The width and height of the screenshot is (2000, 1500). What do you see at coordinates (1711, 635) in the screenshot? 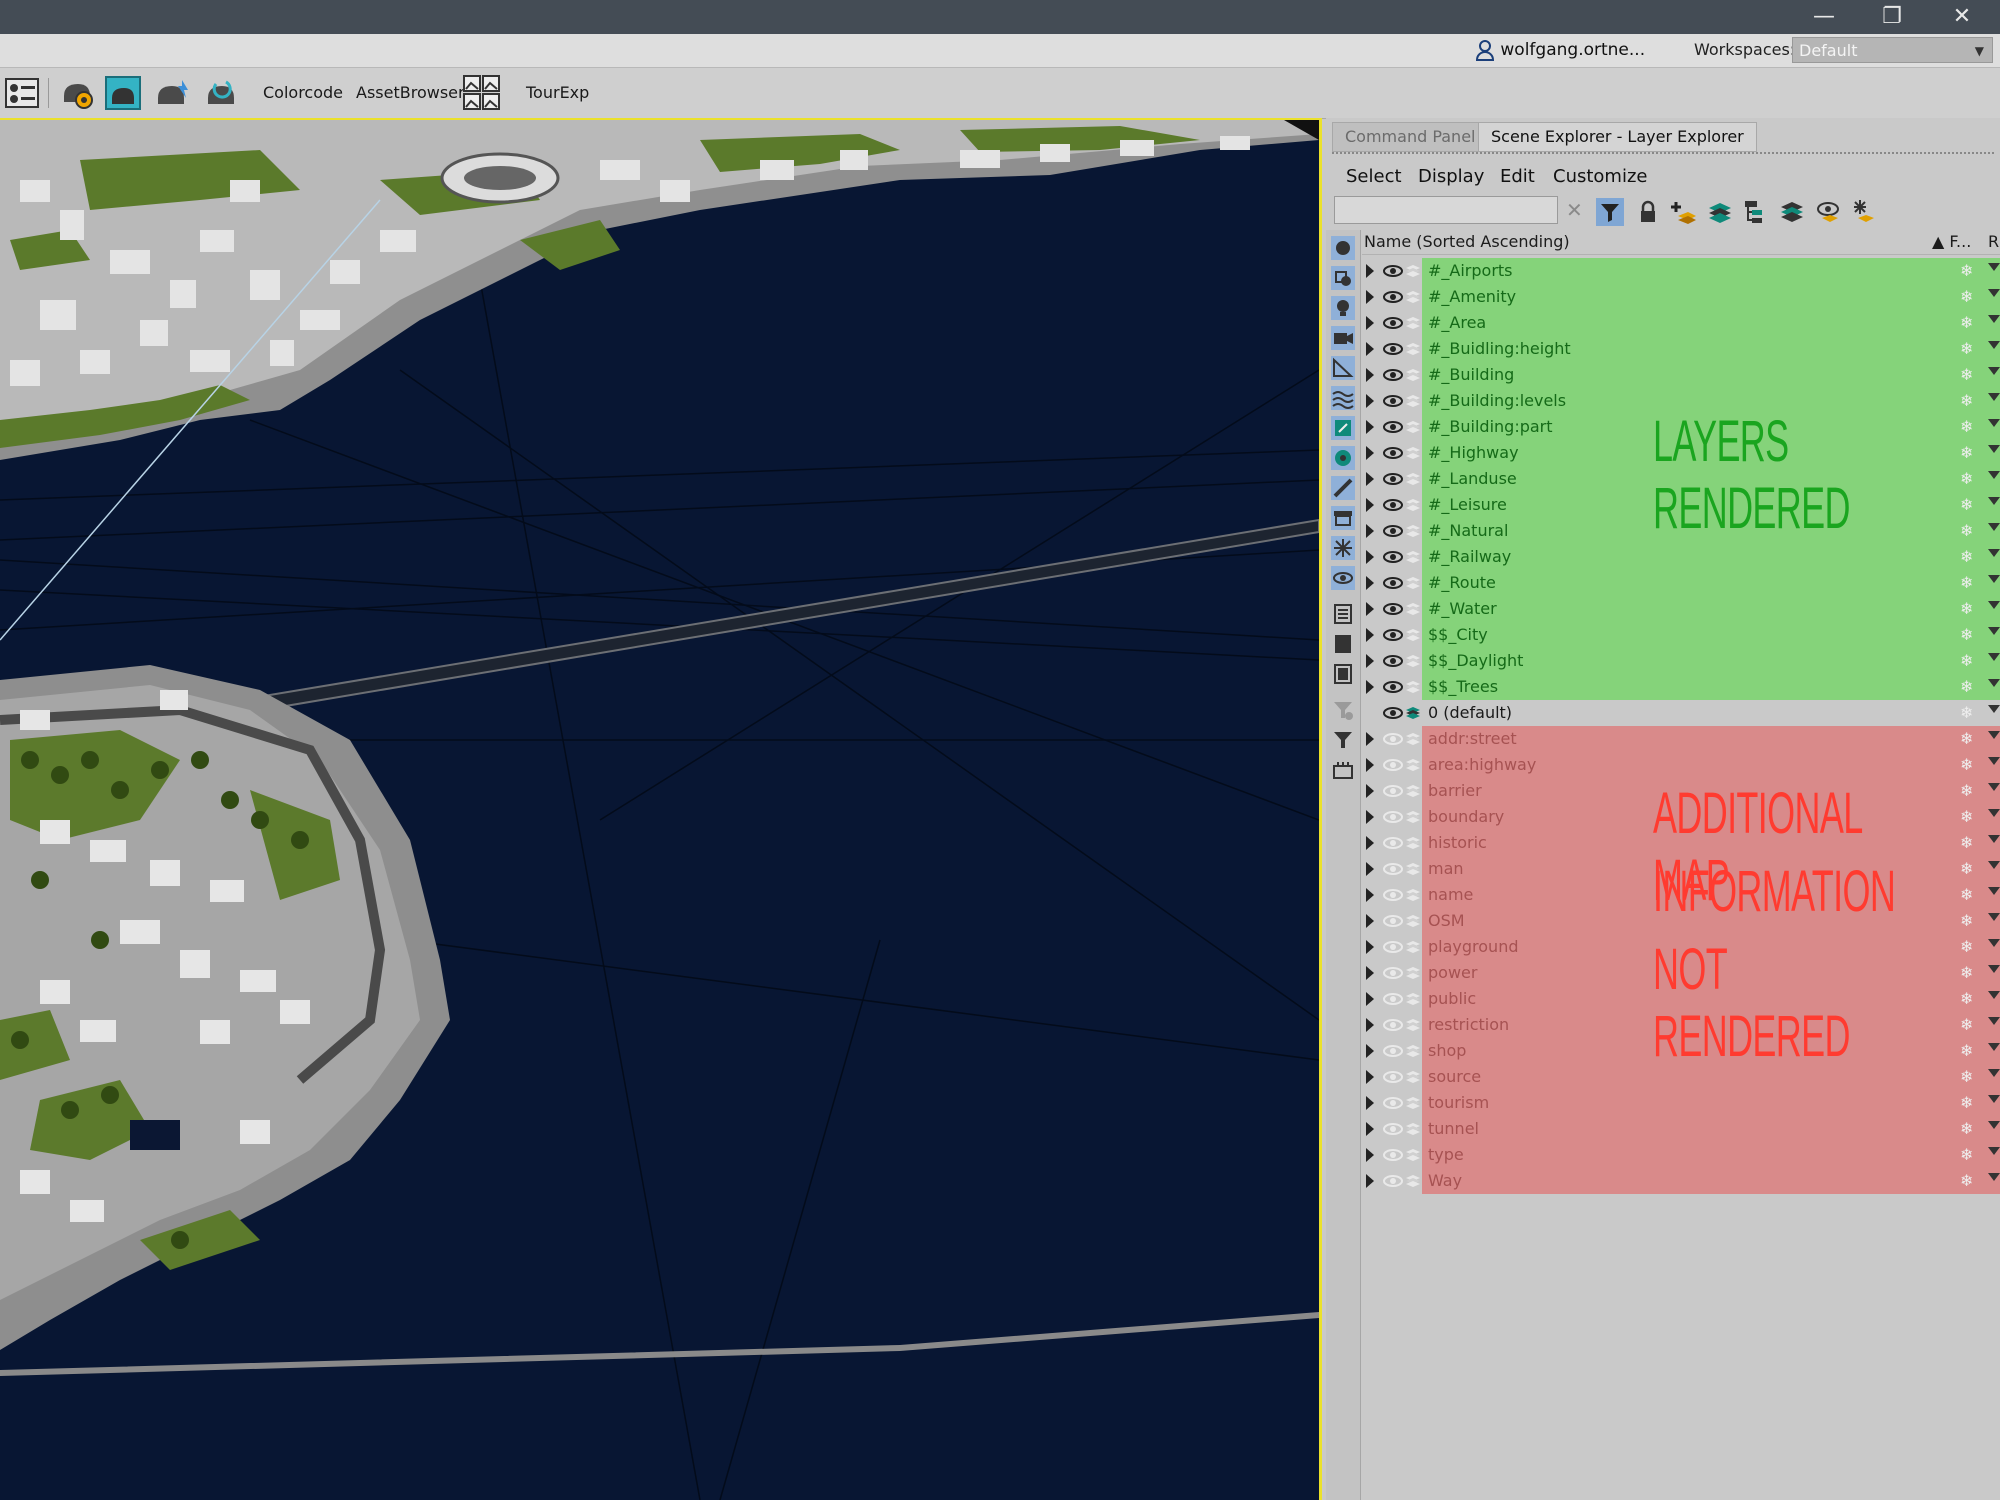
I see `layer-name: $$_City` at bounding box center [1711, 635].